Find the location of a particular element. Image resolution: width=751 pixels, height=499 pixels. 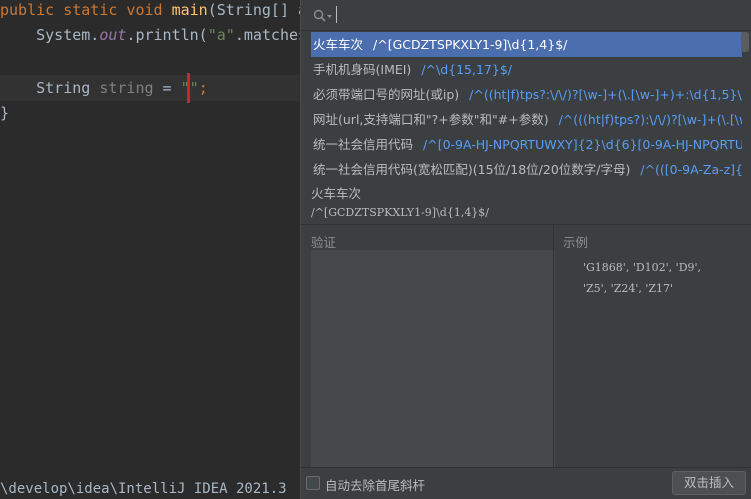

list-item-name: 网址(url,支持端口和"?+参数"和"#+参数) is located at coordinates (431, 119).